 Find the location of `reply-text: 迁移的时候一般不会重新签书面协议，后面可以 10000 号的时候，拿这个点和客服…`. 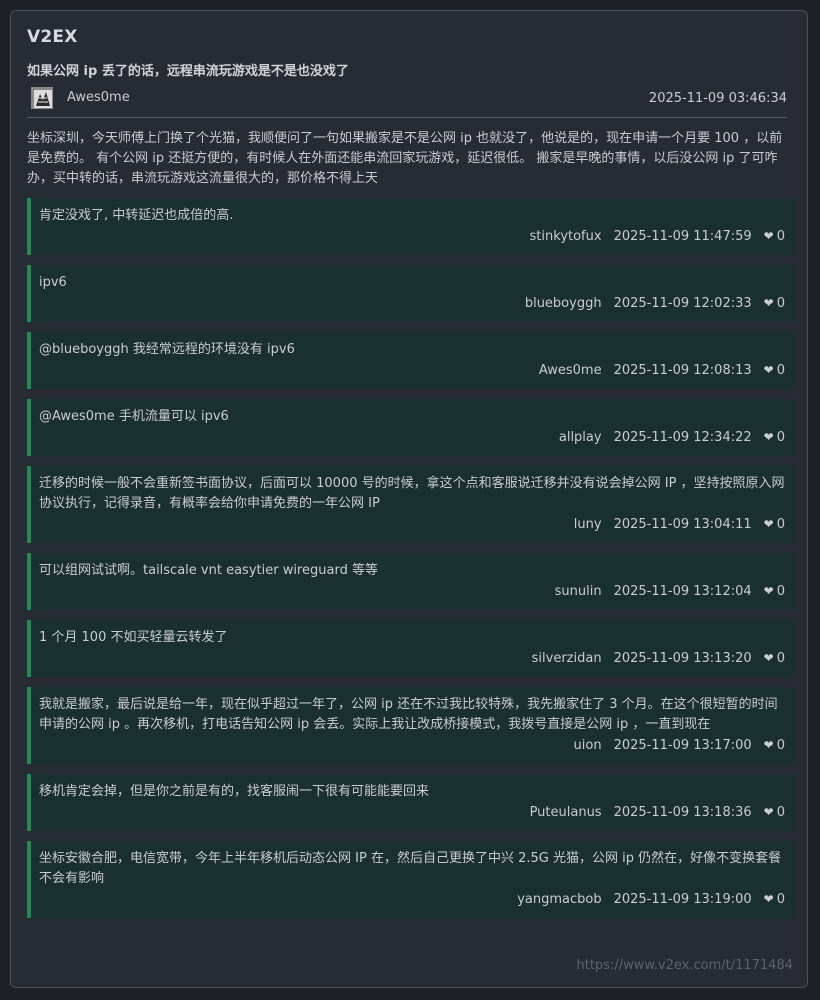

reply-text: 迁移的时候一般不会重新签书面协议，后面可以 10000 号的时候，拿这个点和客服… is located at coordinates (412, 493).